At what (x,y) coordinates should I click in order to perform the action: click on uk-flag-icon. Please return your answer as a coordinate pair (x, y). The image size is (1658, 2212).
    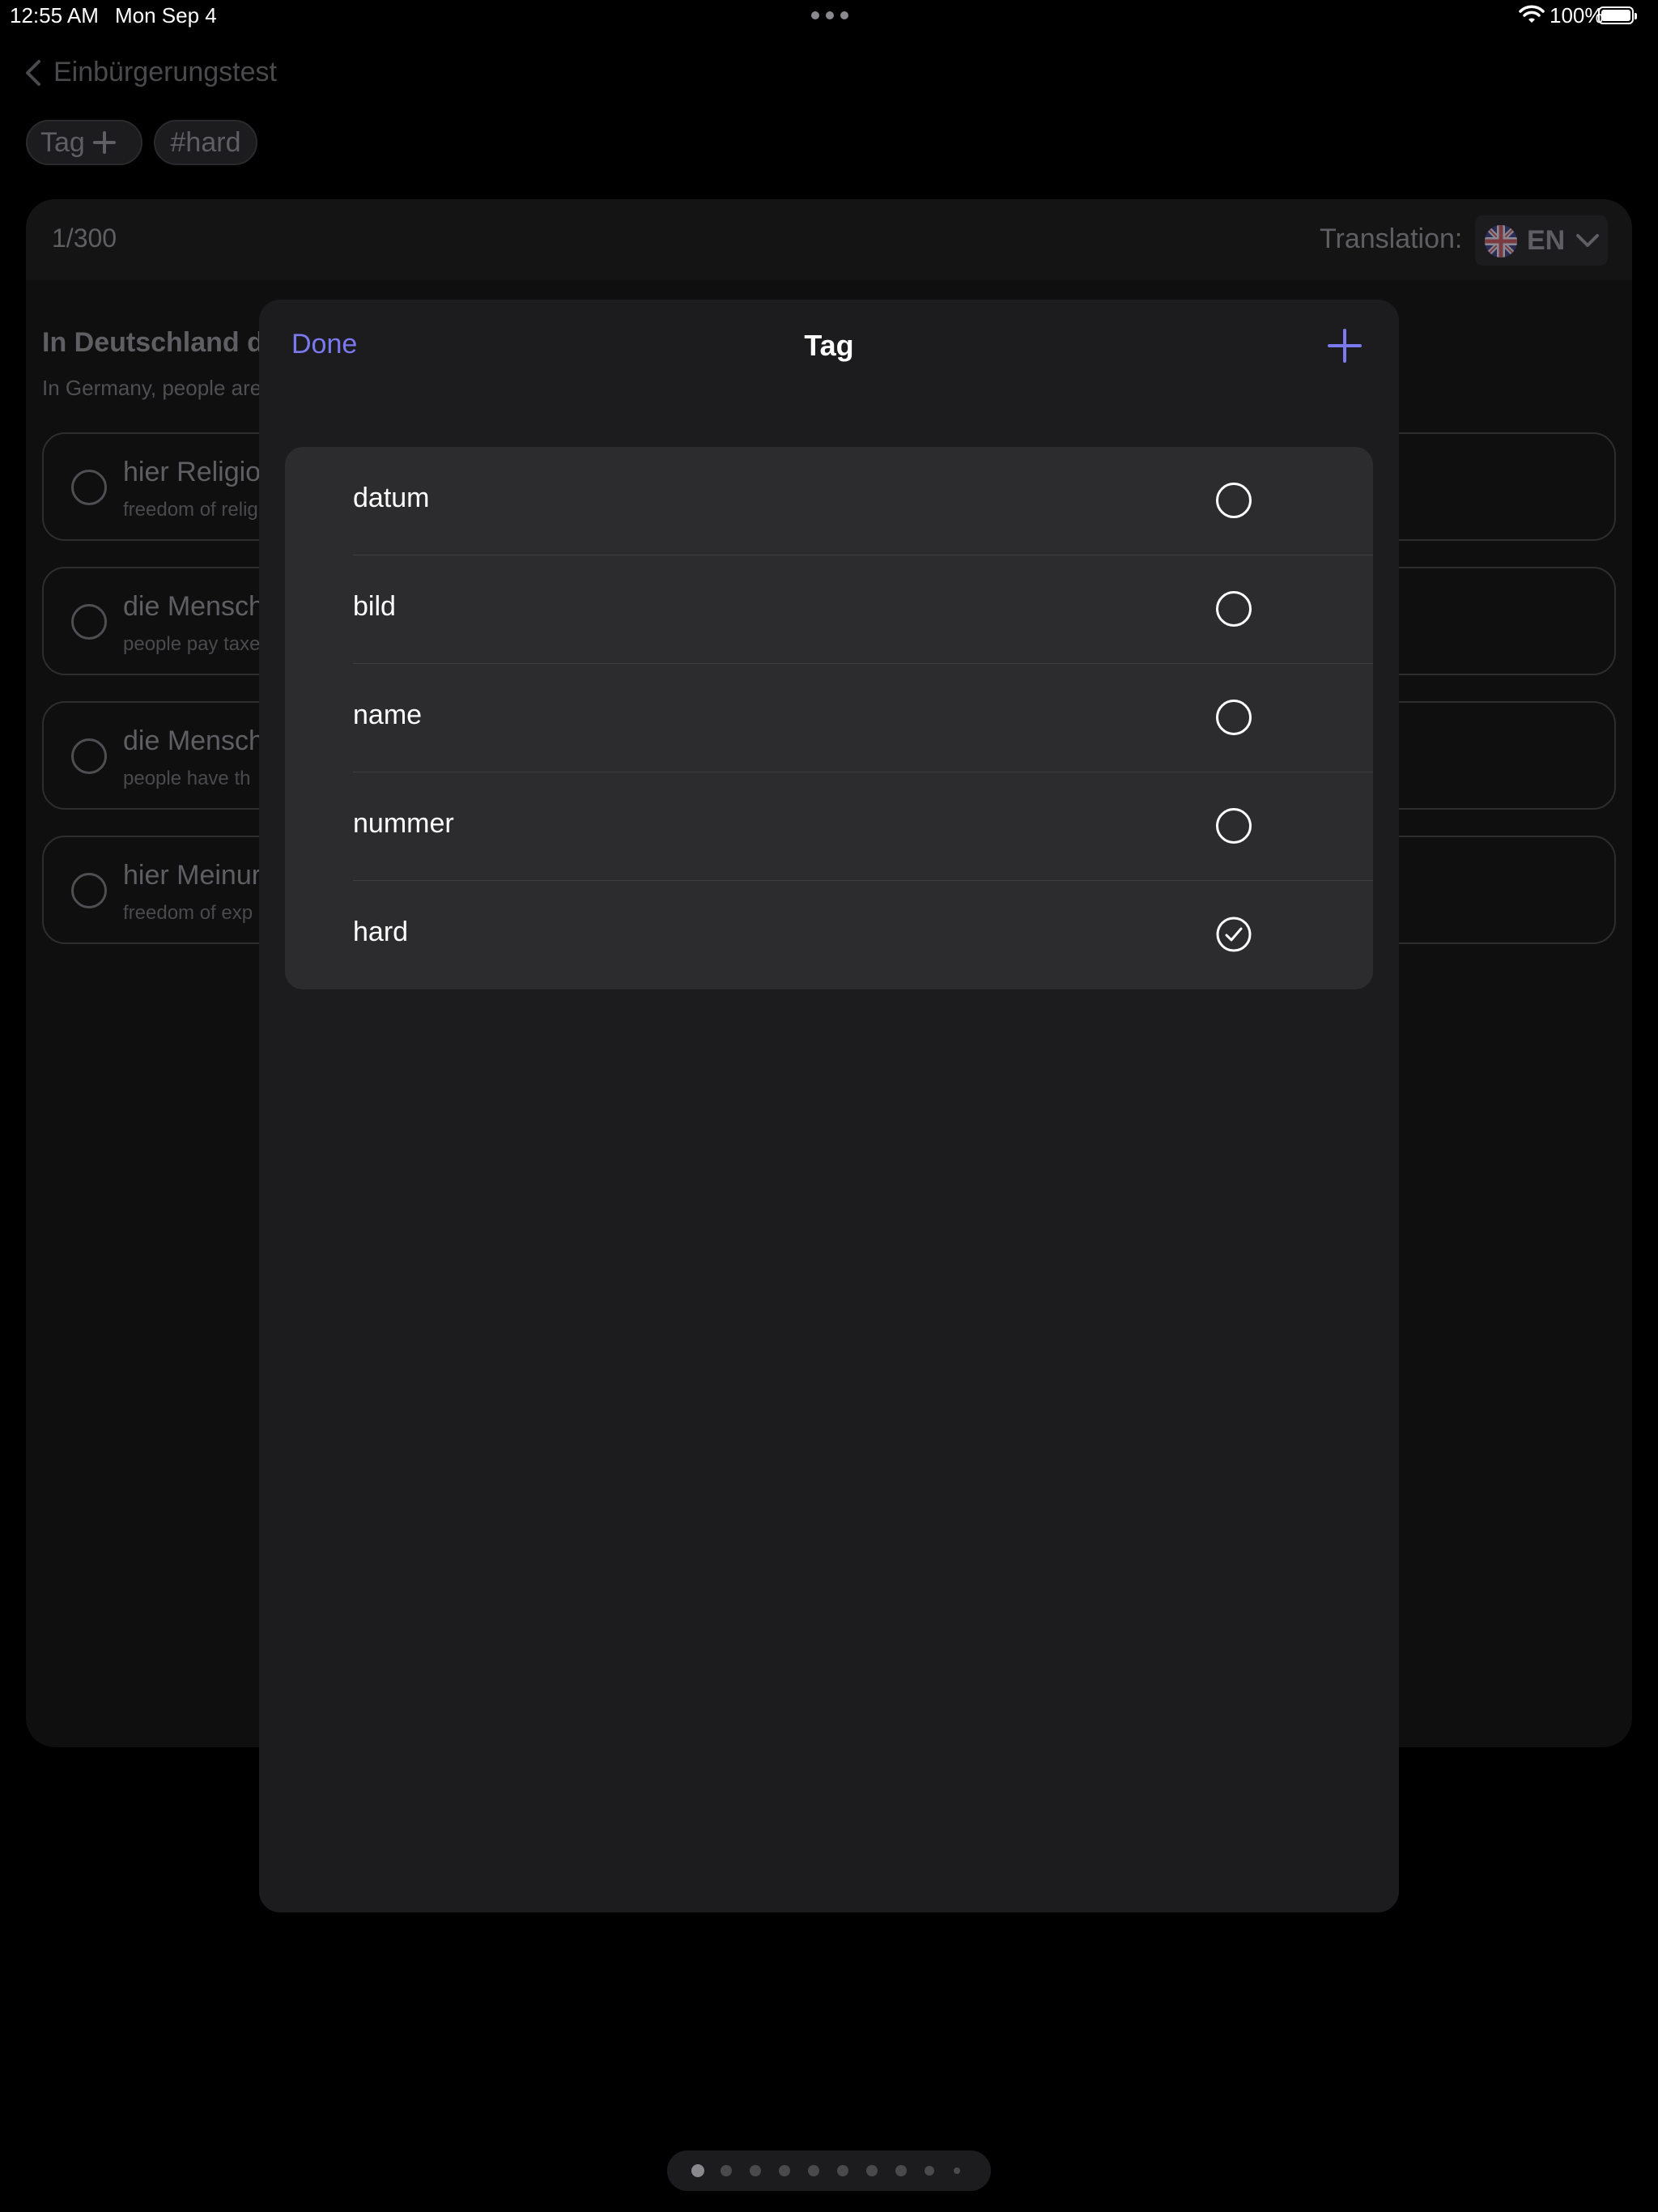
    Looking at the image, I should click on (1501, 241).